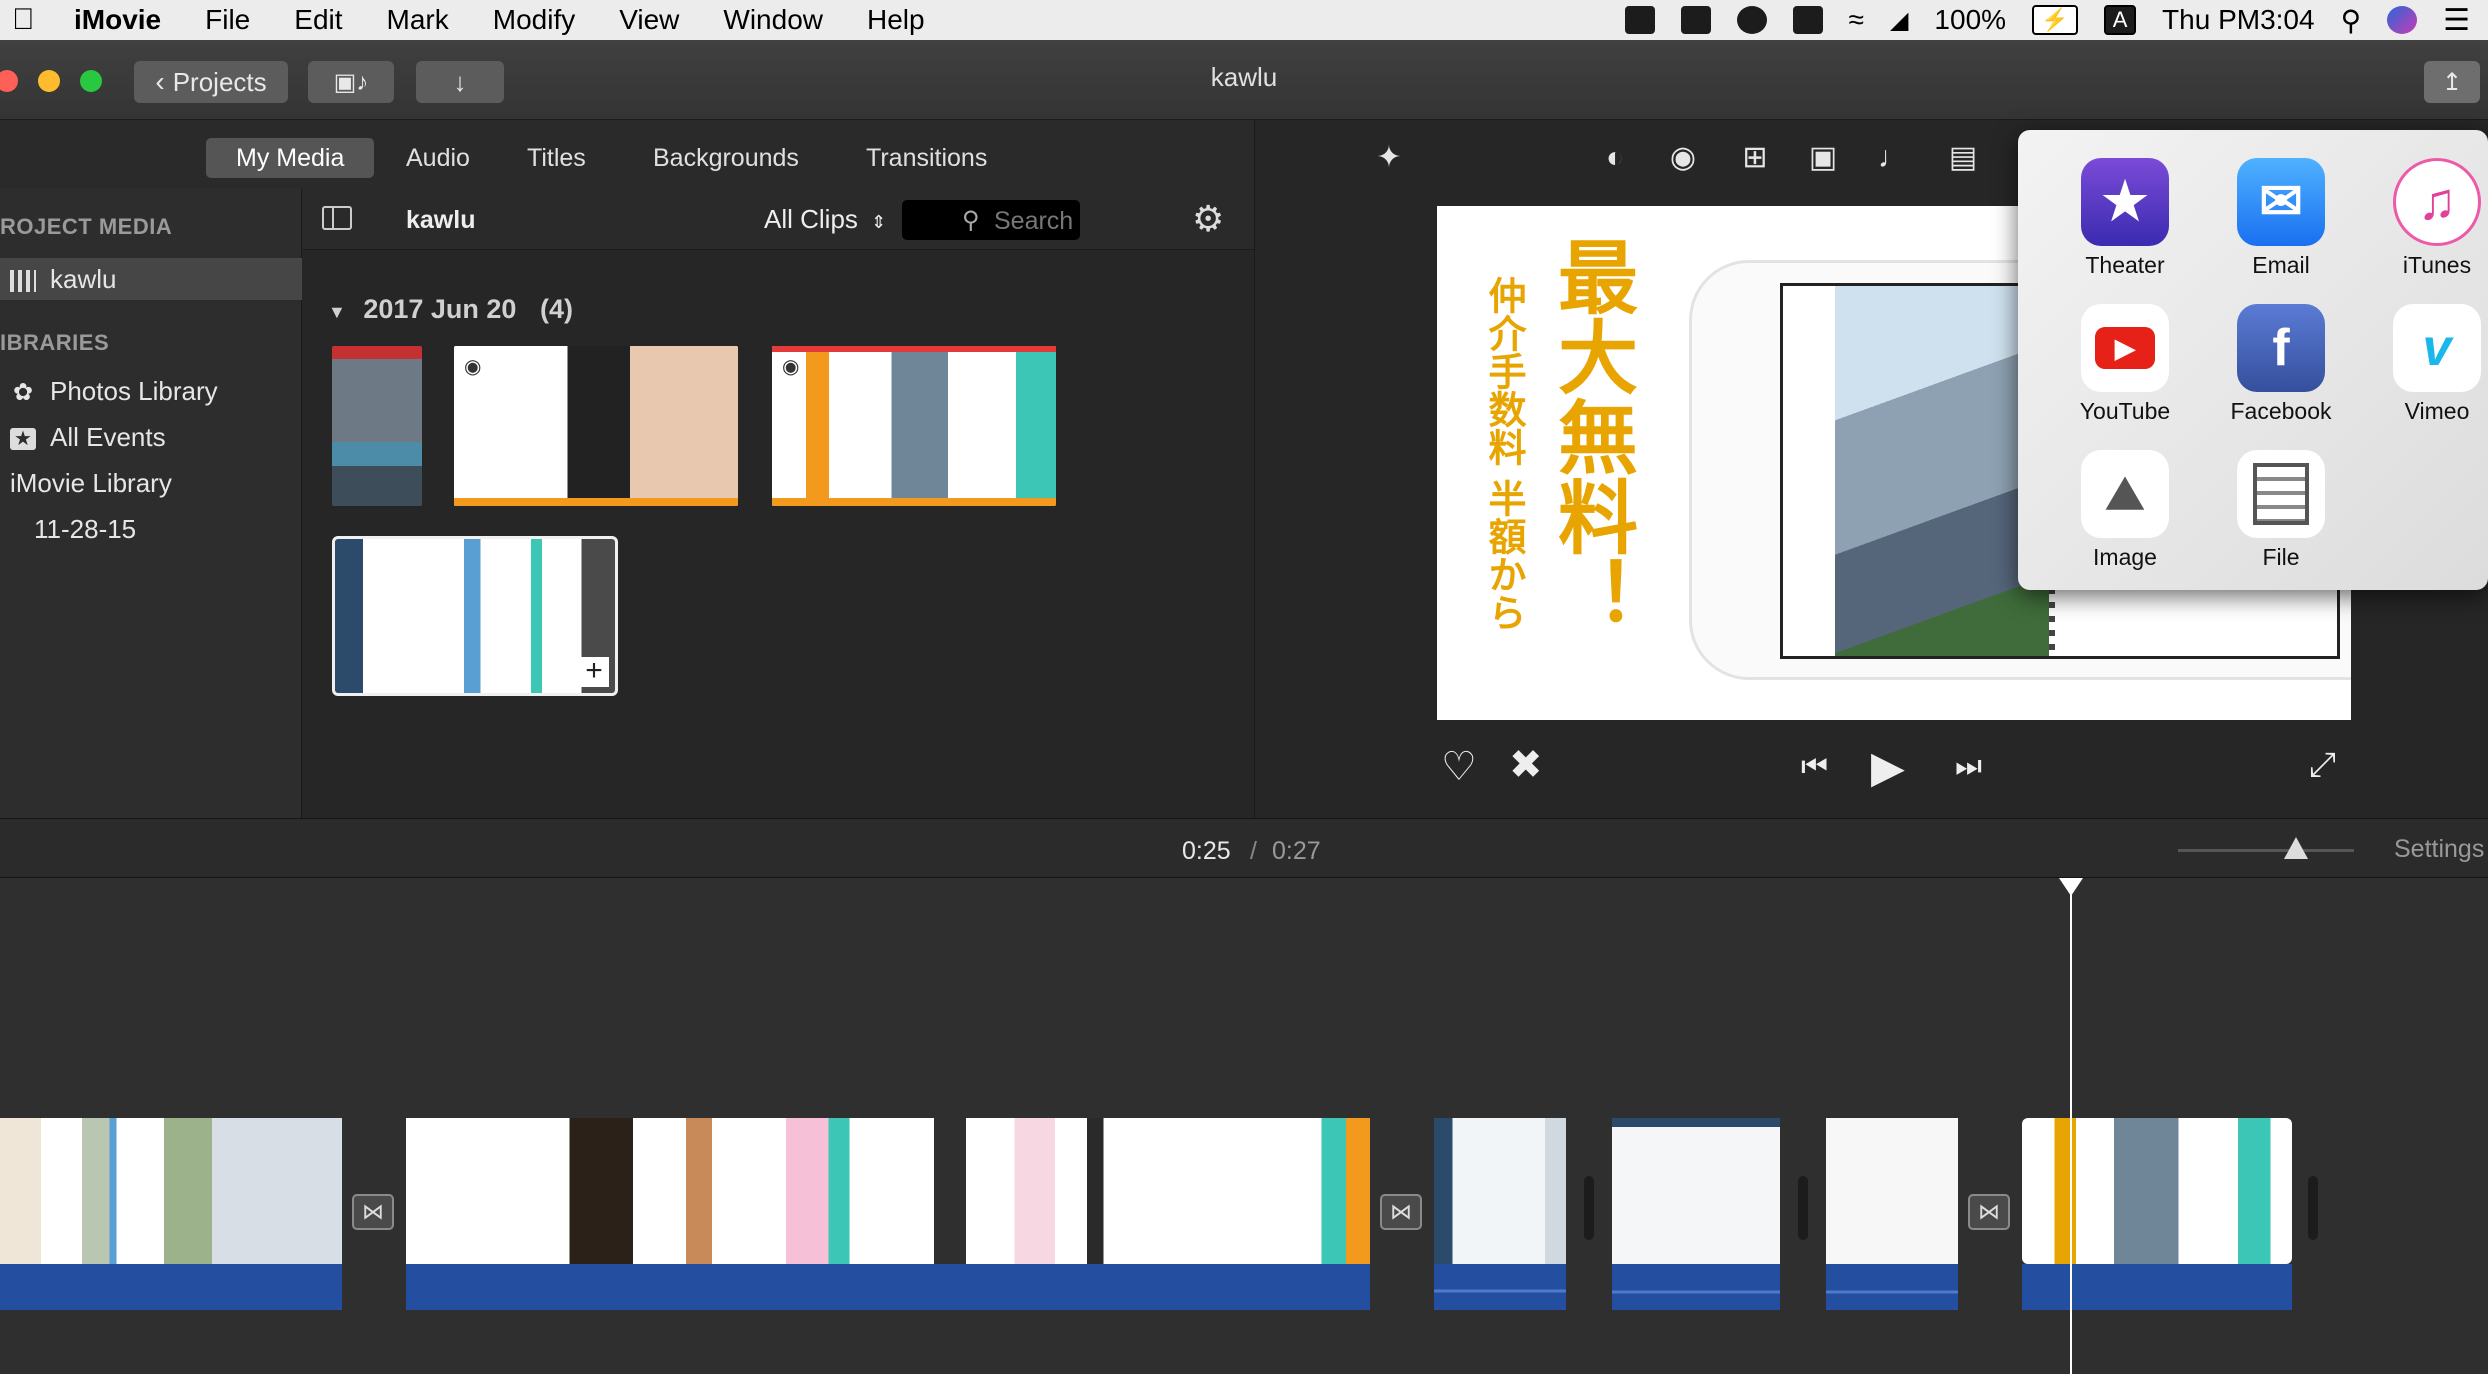 Image resolution: width=2488 pixels, height=1374 pixels. Describe the element at coordinates (1459, 767) in the screenshot. I see `heart-icon: ♡` at that location.